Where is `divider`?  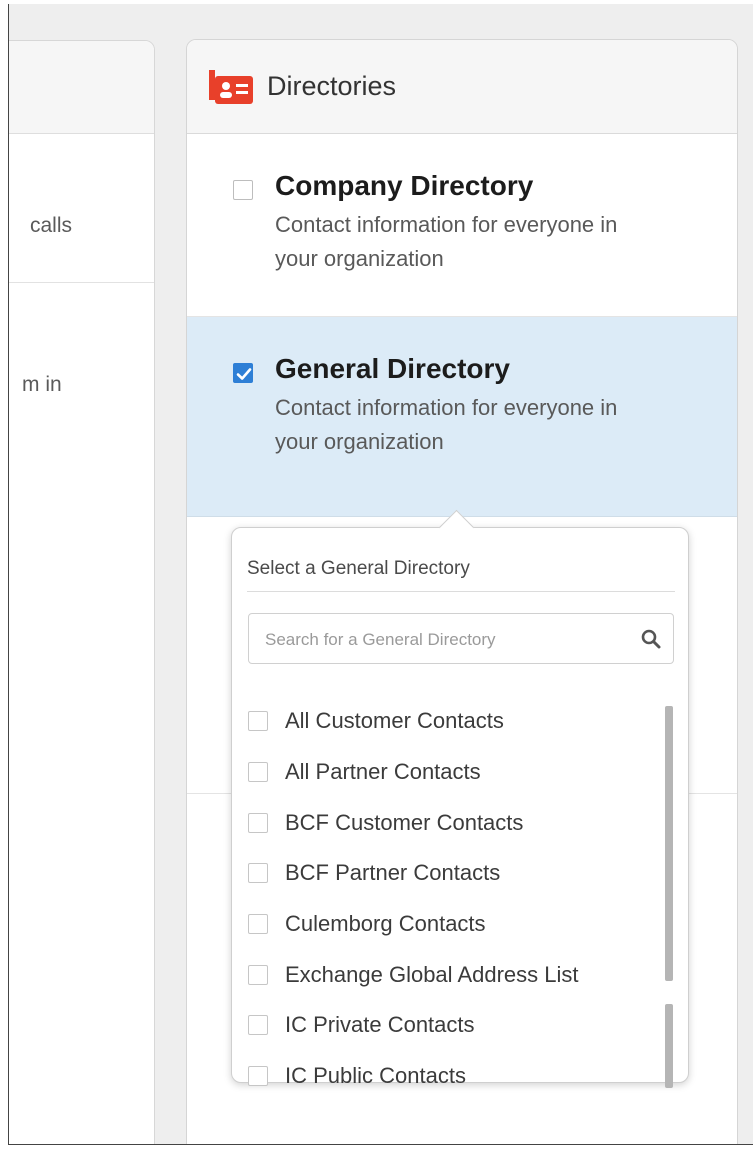 divider is located at coordinates (461, 591).